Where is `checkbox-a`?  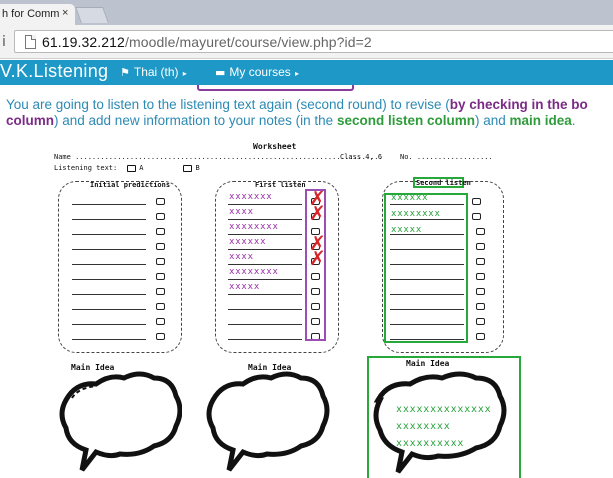
checkbox-a is located at coordinates (132, 168).